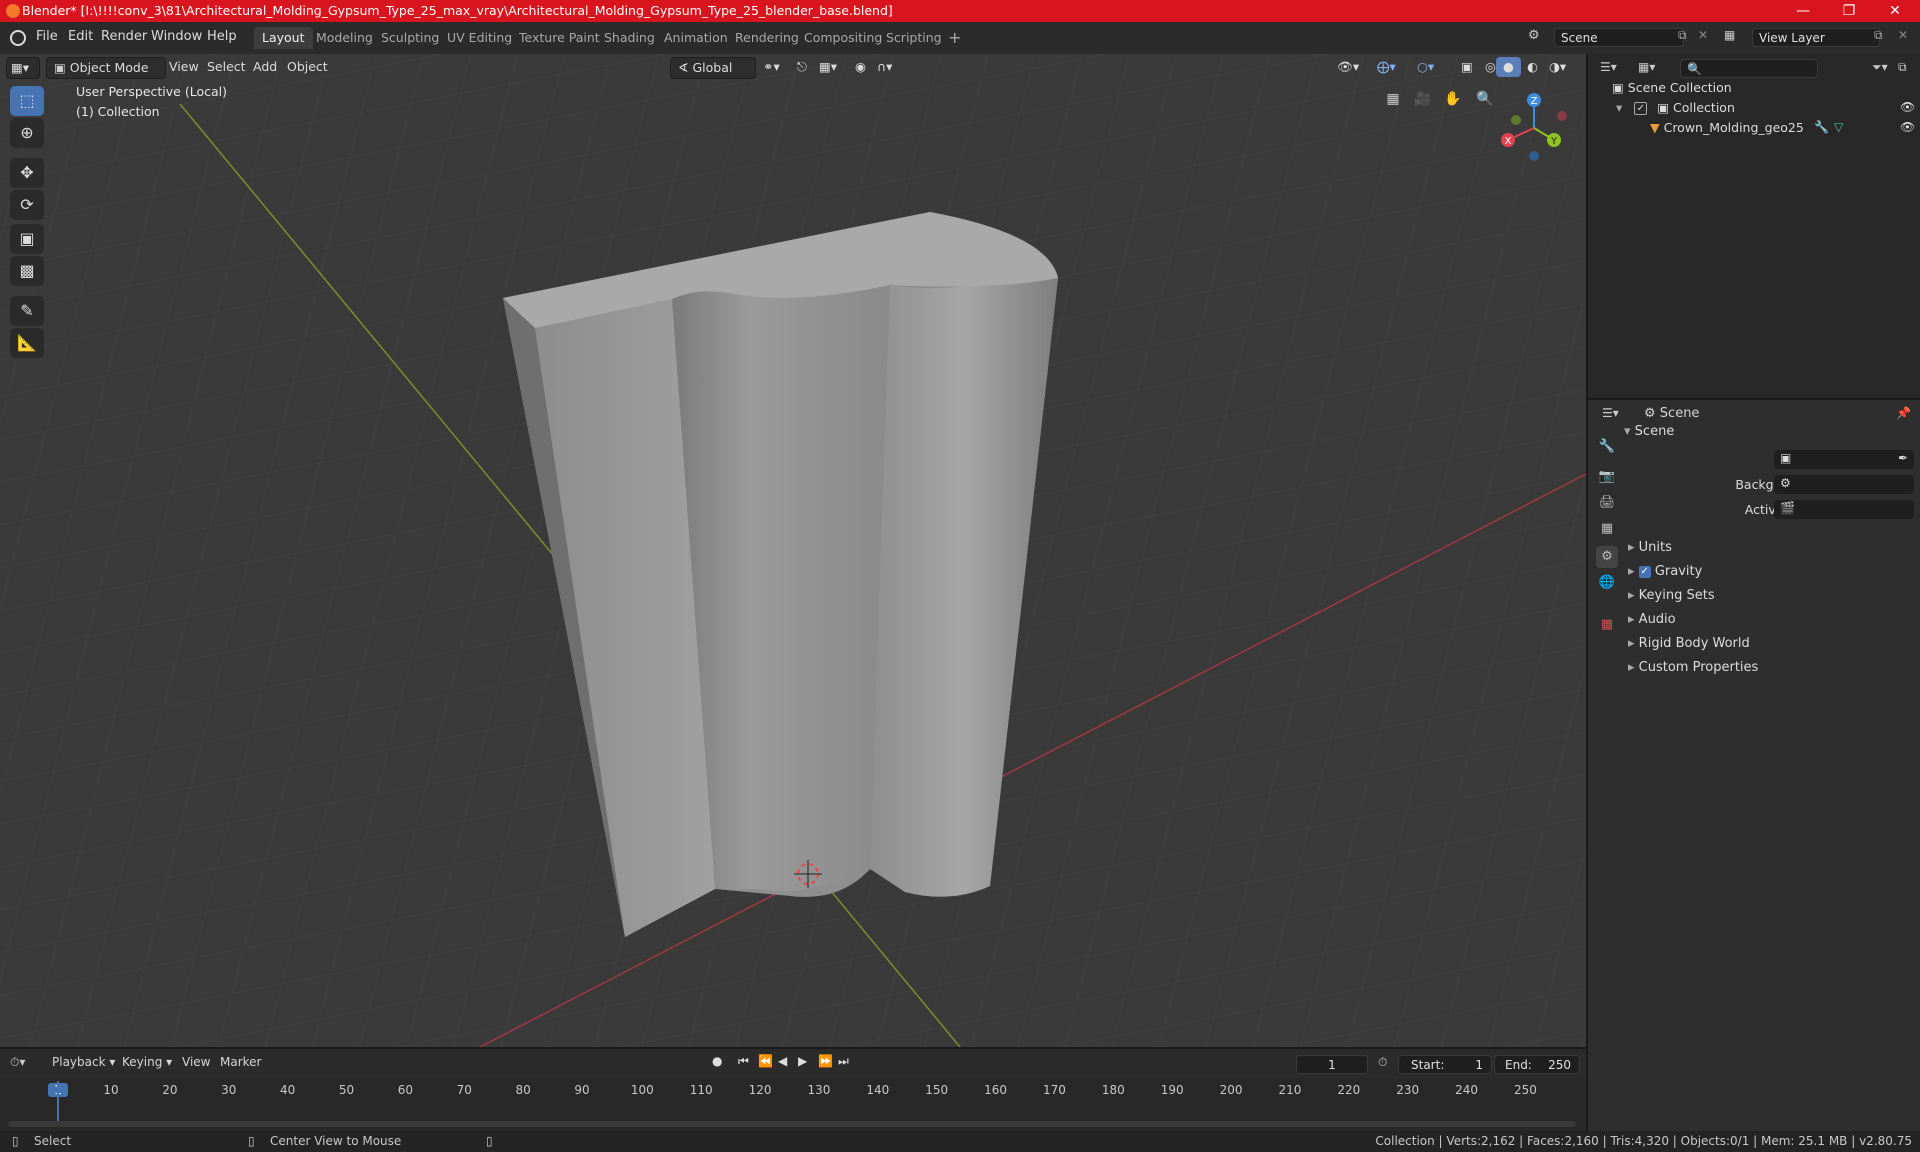  What do you see at coordinates (27, 133) in the screenshot?
I see `cursor-tool-icon: ⊕` at bounding box center [27, 133].